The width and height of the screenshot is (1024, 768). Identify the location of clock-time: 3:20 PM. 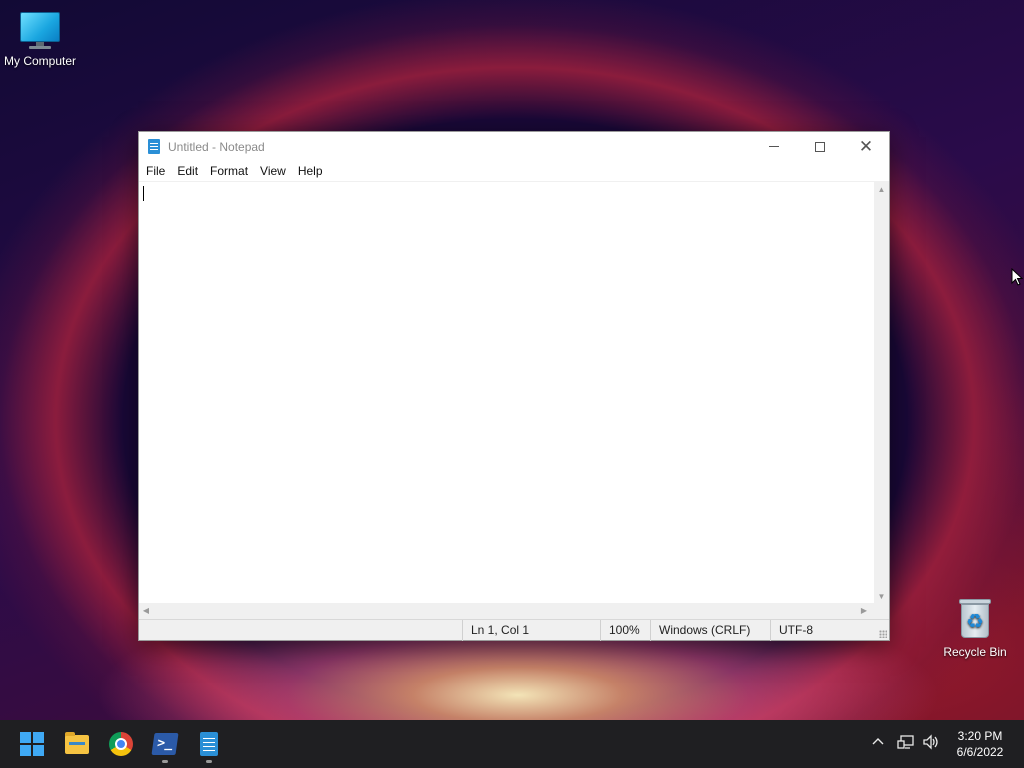
(980, 736).